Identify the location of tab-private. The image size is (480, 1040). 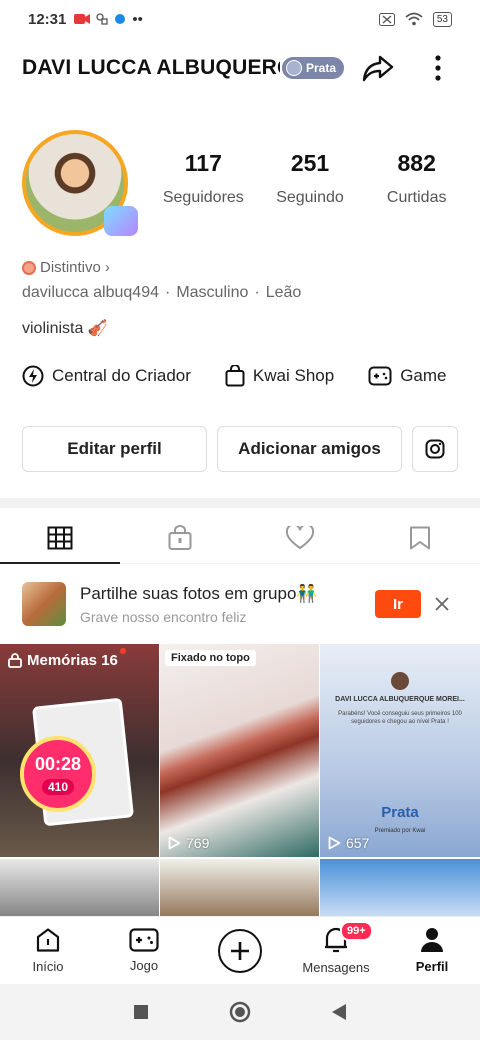
(180, 537).